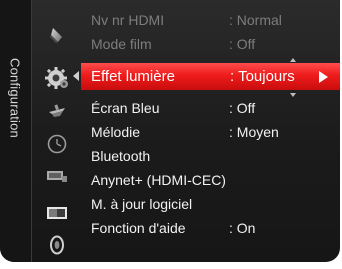 The image size is (342, 269). Describe the element at coordinates (116, 132) in the screenshot. I see `menu-item-label: Mélodie` at that location.